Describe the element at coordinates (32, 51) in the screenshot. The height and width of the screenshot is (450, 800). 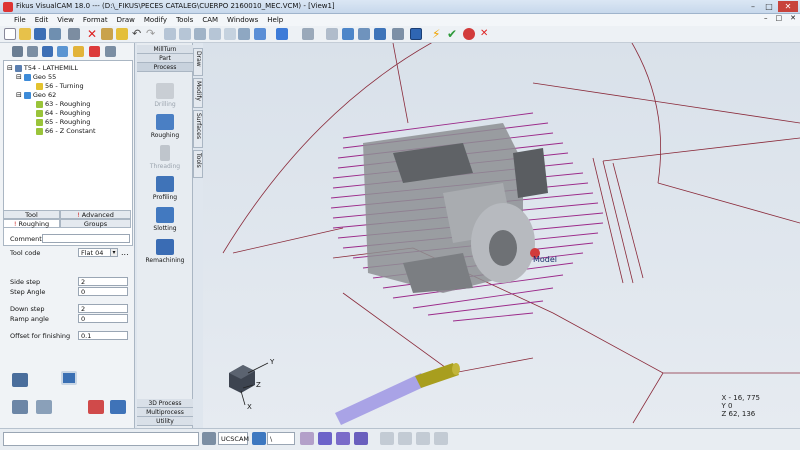
I see `tree-tool-icon` at that location.